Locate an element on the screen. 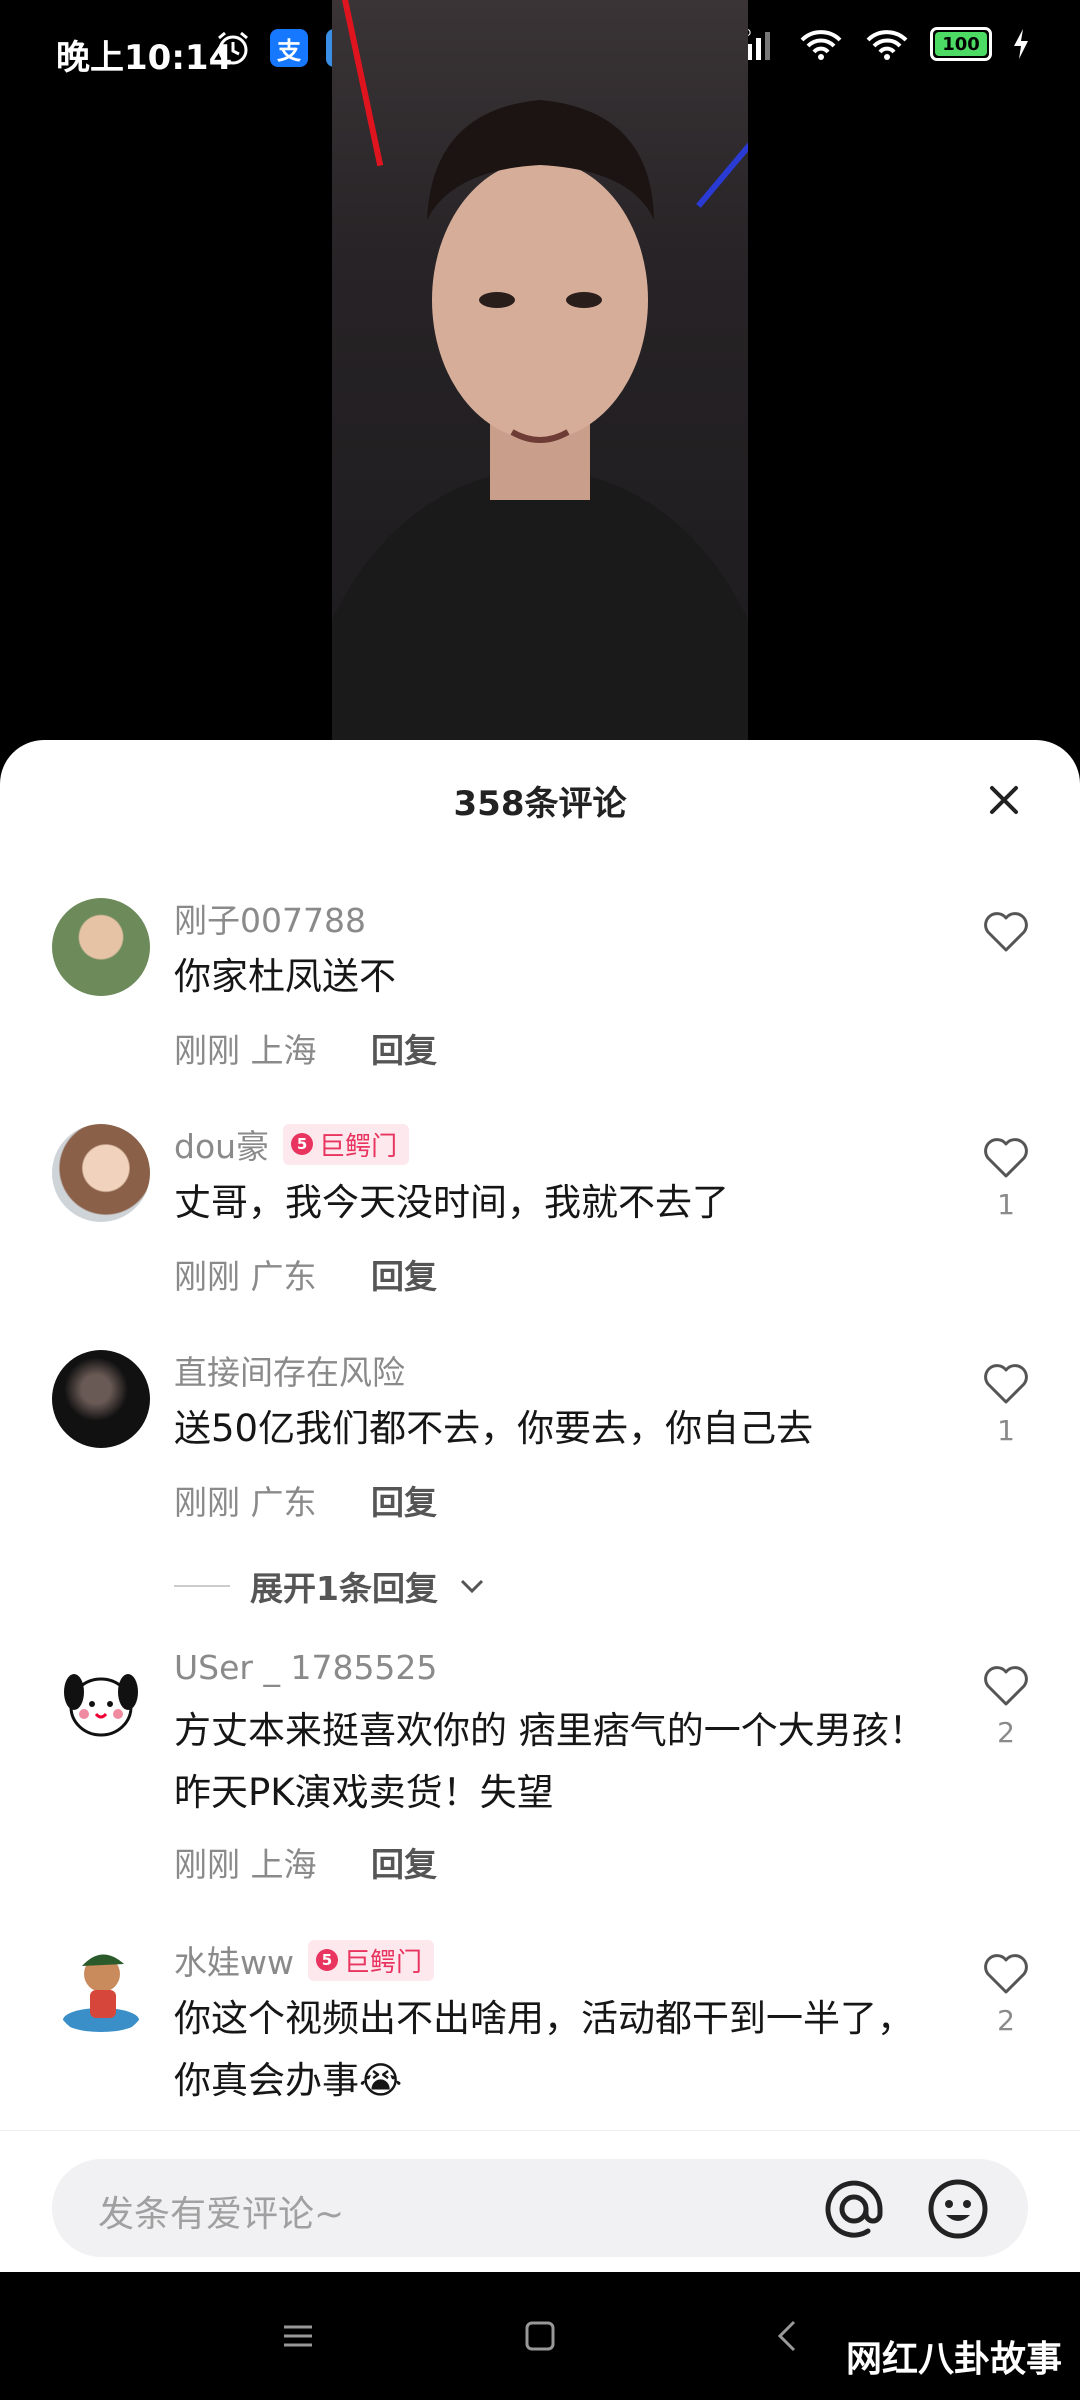 The width and height of the screenshot is (1080, 2400). home-icon is located at coordinates (540, 2336).